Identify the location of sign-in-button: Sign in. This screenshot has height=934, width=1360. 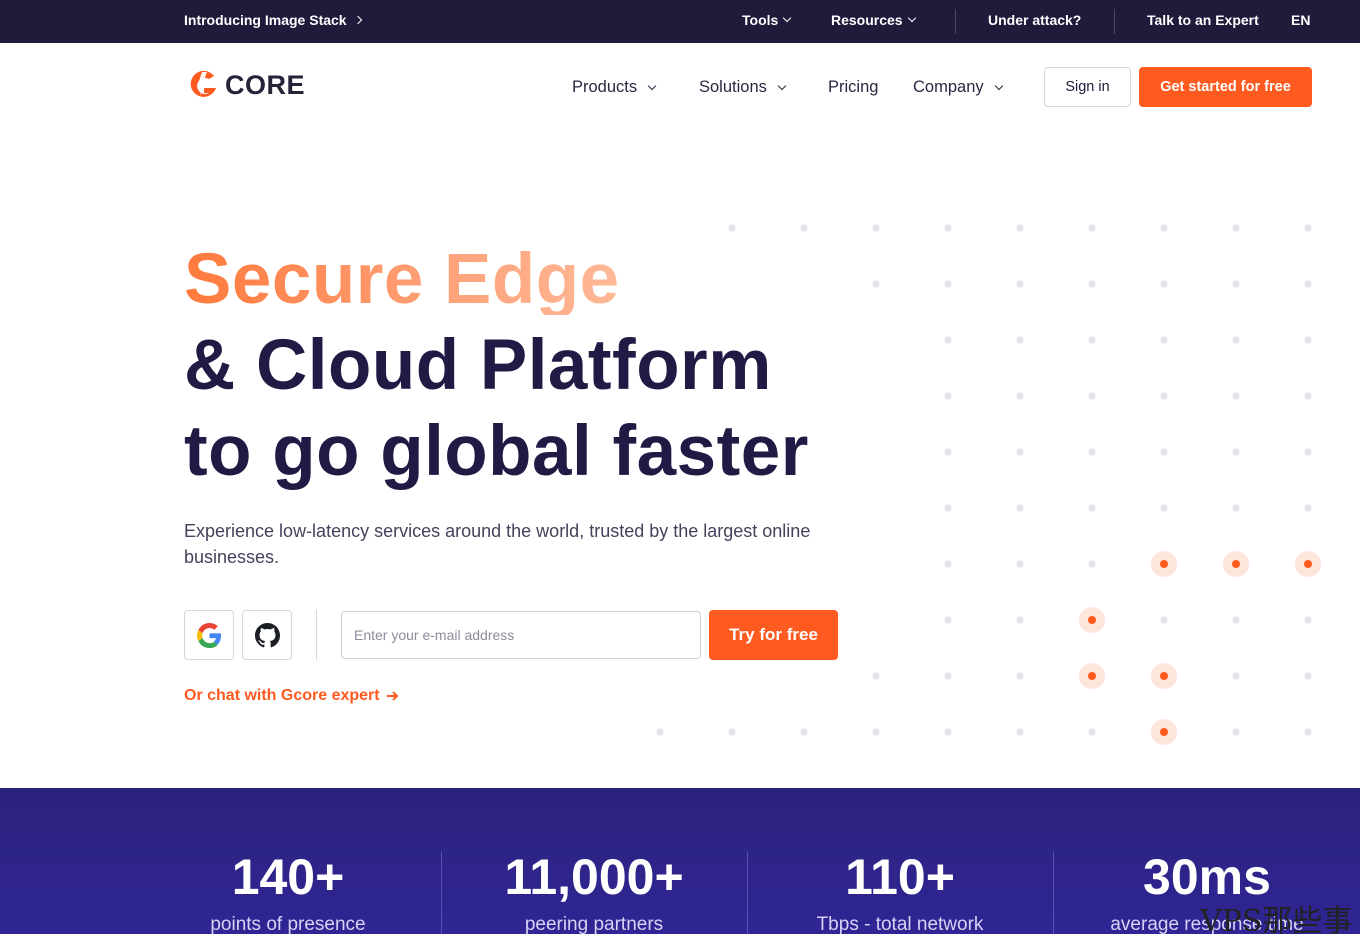
(1087, 87).